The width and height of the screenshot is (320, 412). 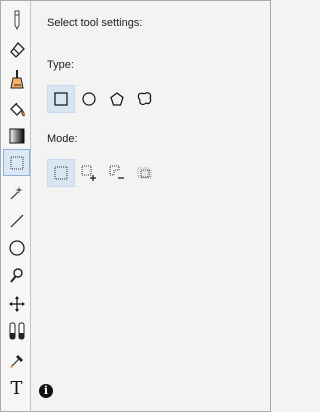 I want to click on fill-tool-button, so click(x=16, y=108).